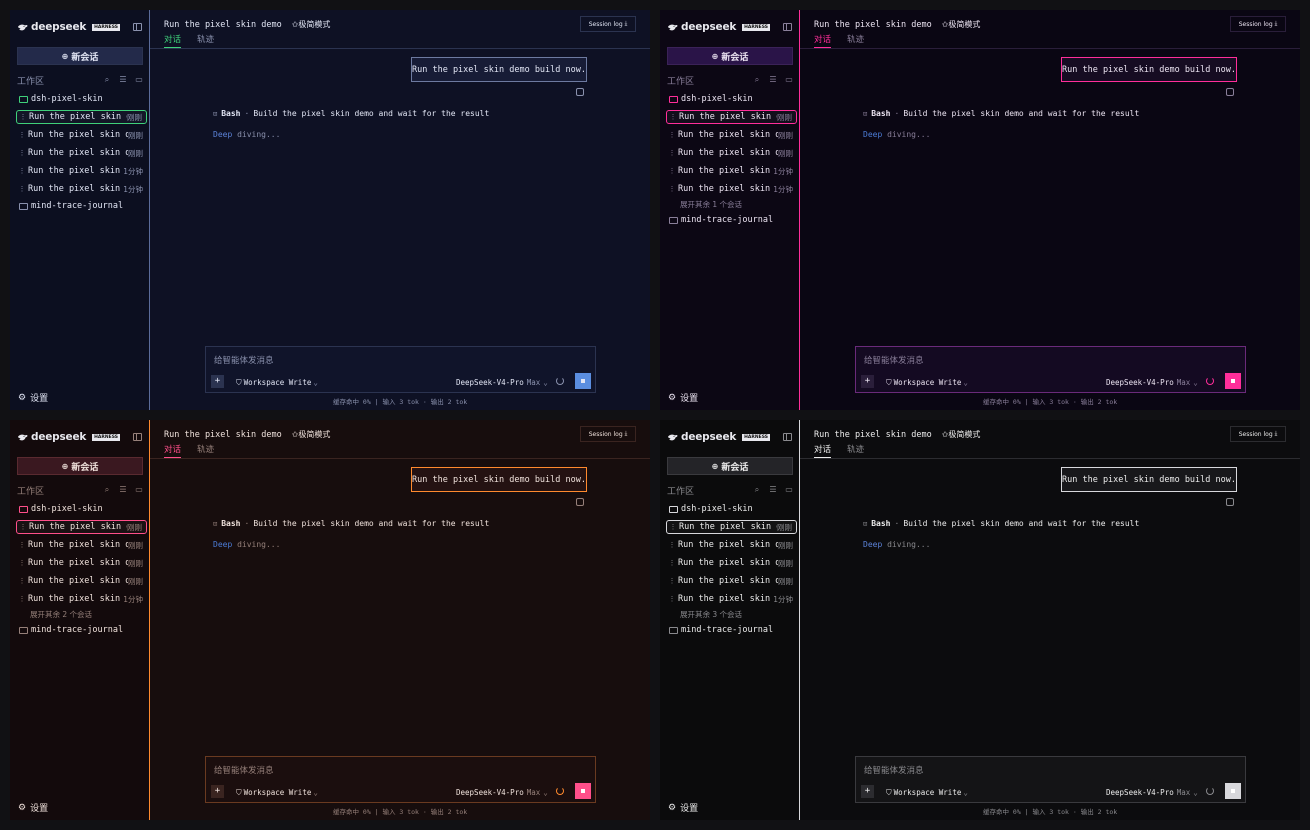 The image size is (1310, 830). Describe the element at coordinates (61, 614) in the screenshot. I see `expand-more-link: 展开其余 2 个会话` at that location.